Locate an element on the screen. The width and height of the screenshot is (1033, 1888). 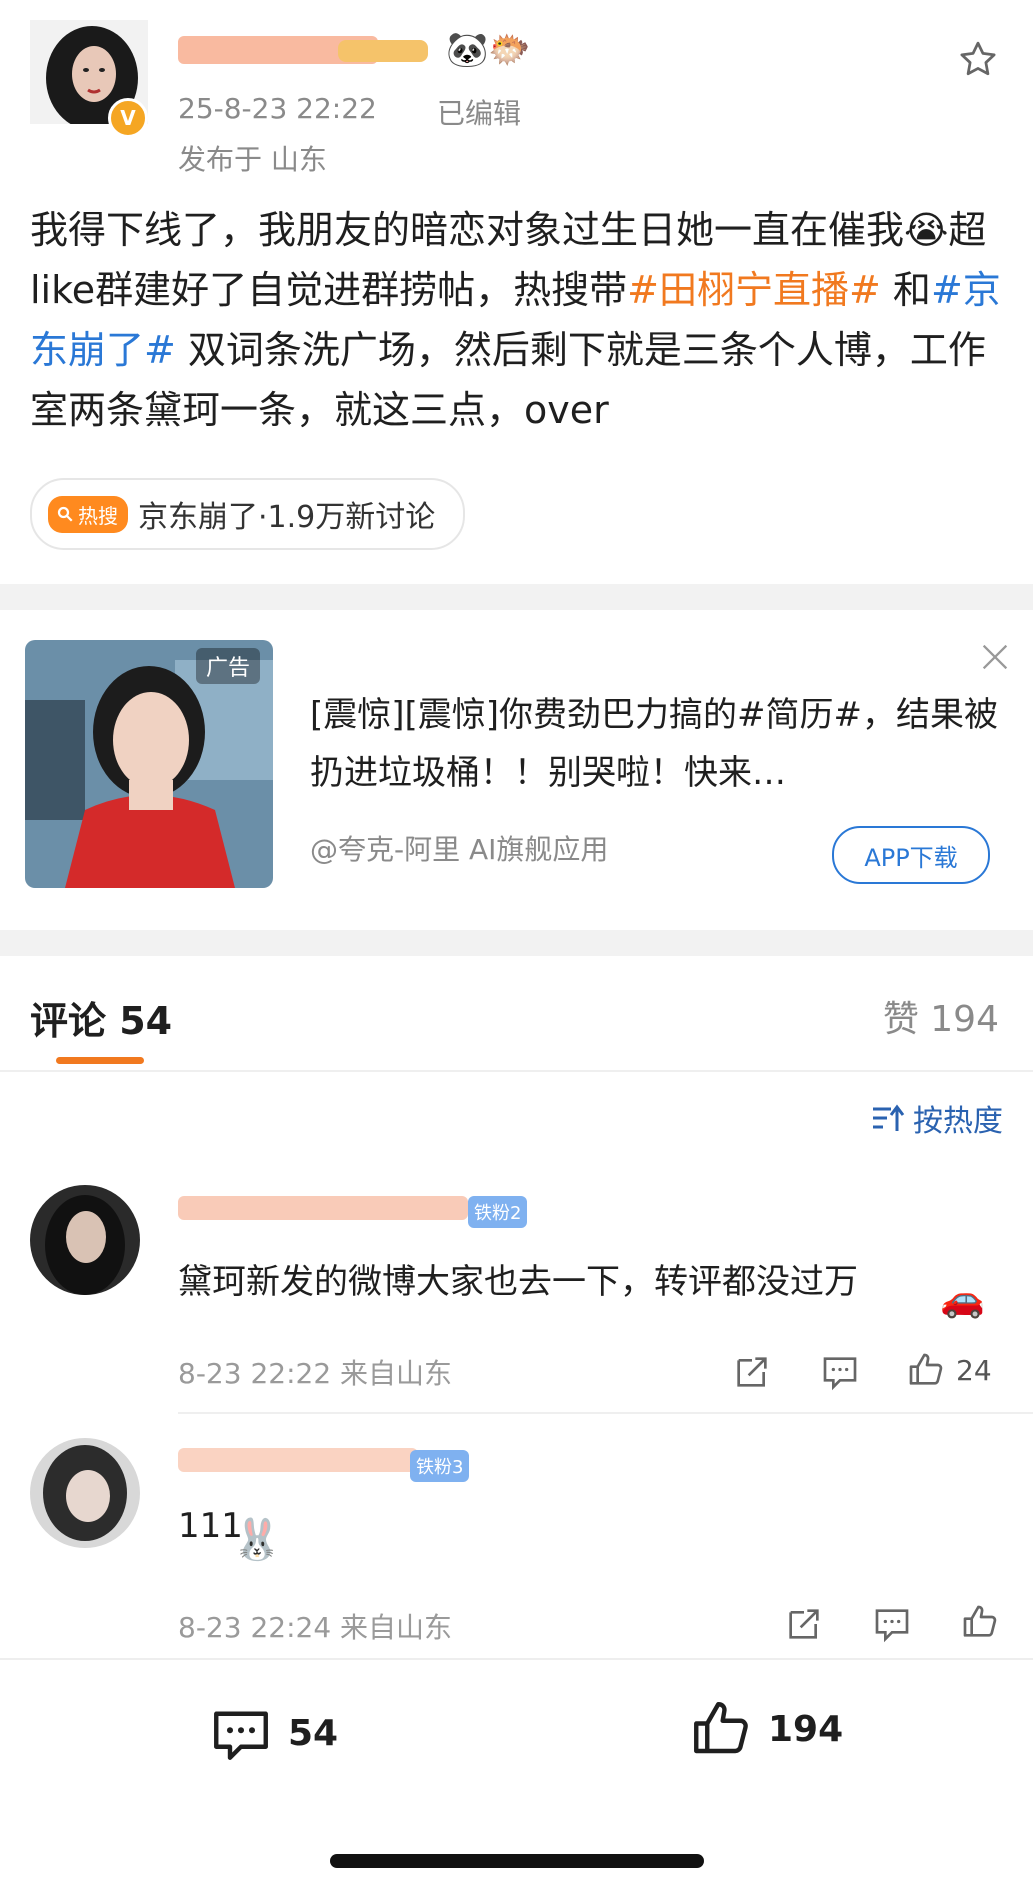
comment-time: 8-23 22:22 来自山东 is located at coordinates (315, 1372).